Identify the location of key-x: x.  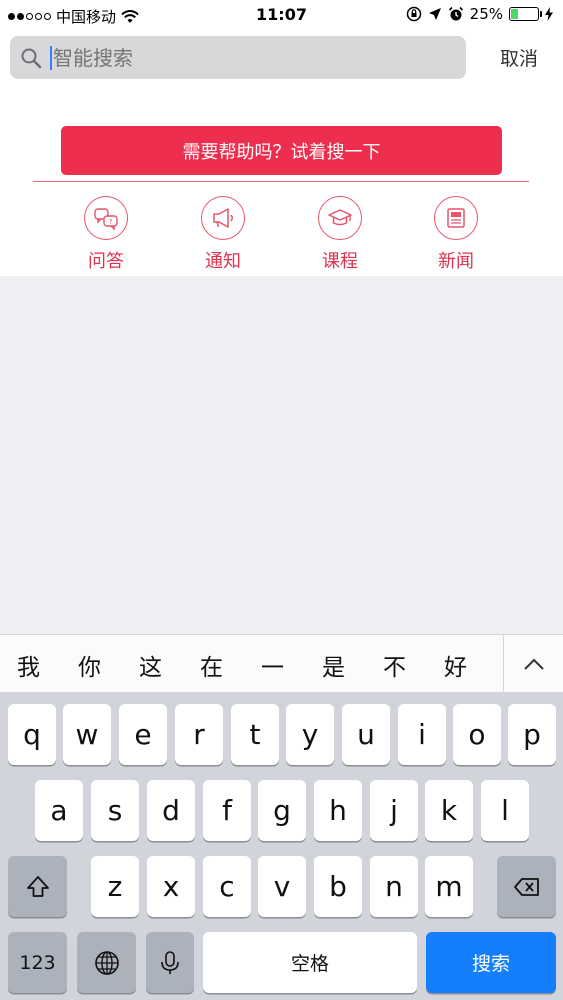
(171, 886).